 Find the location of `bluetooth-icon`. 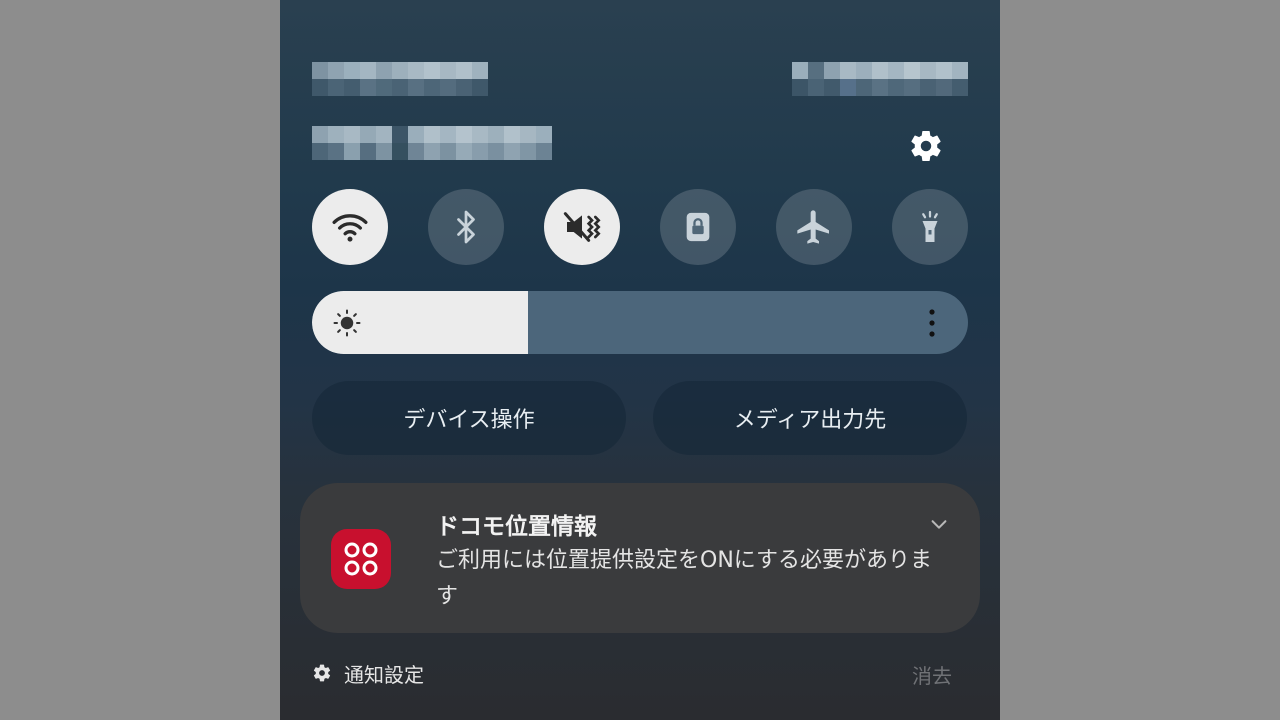

bluetooth-icon is located at coordinates (466, 227).